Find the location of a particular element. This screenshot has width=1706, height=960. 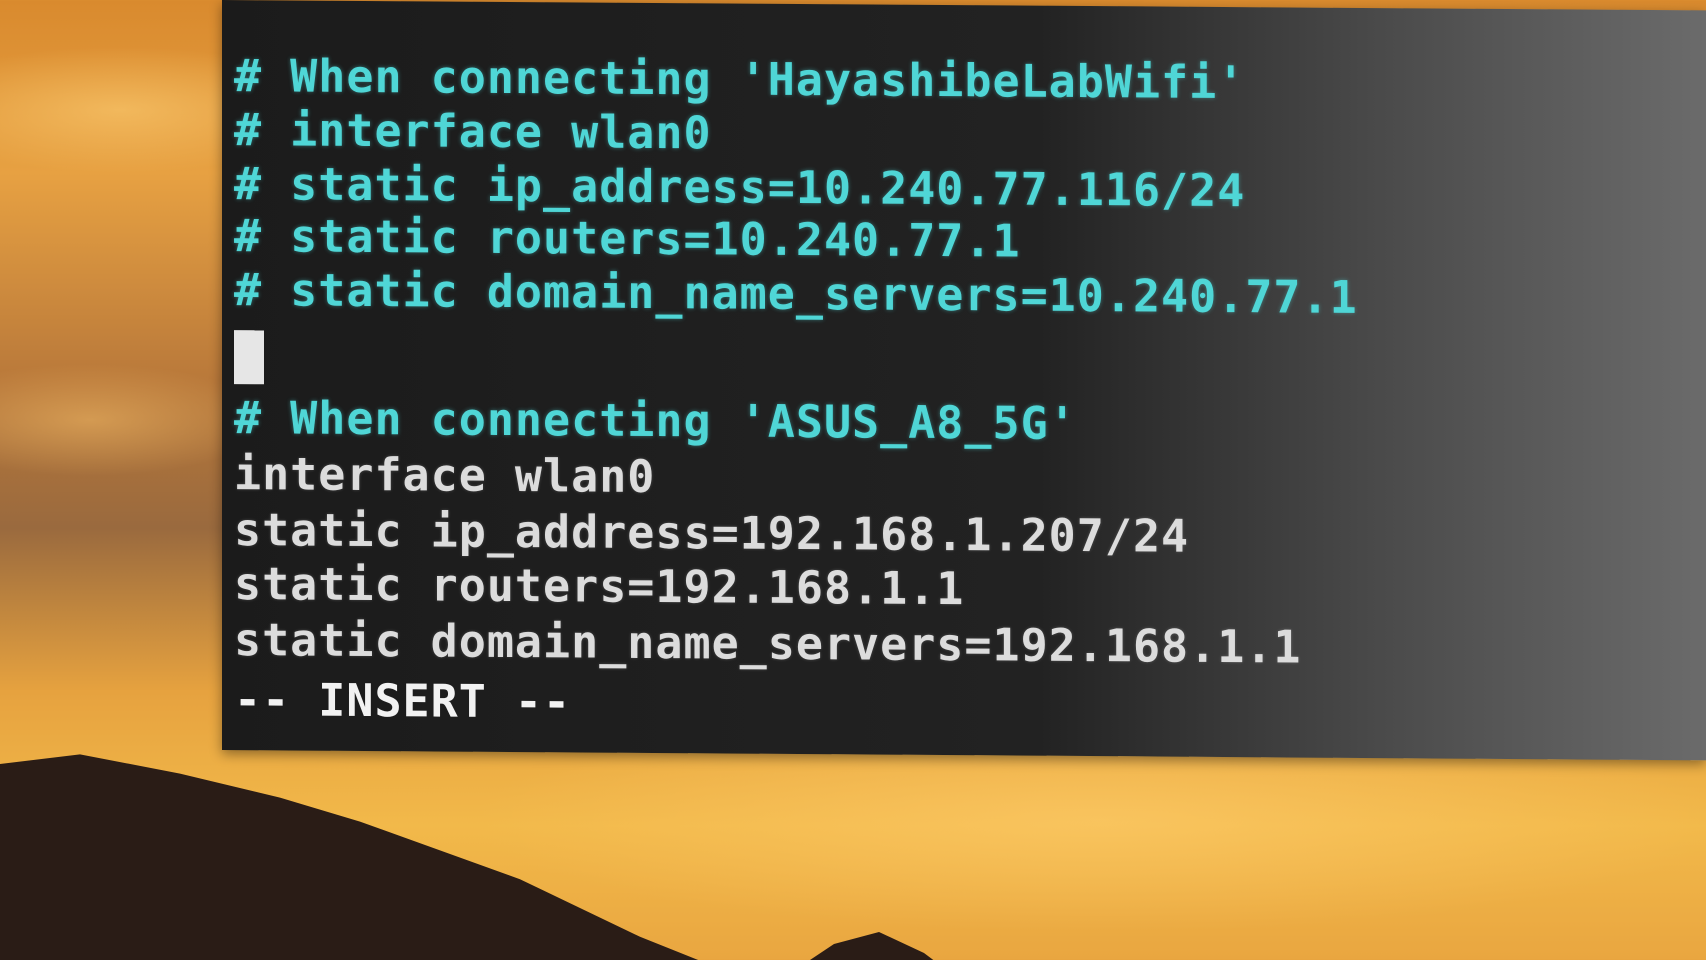

mode-indicator: -- INSERT -- is located at coordinates (403, 701).